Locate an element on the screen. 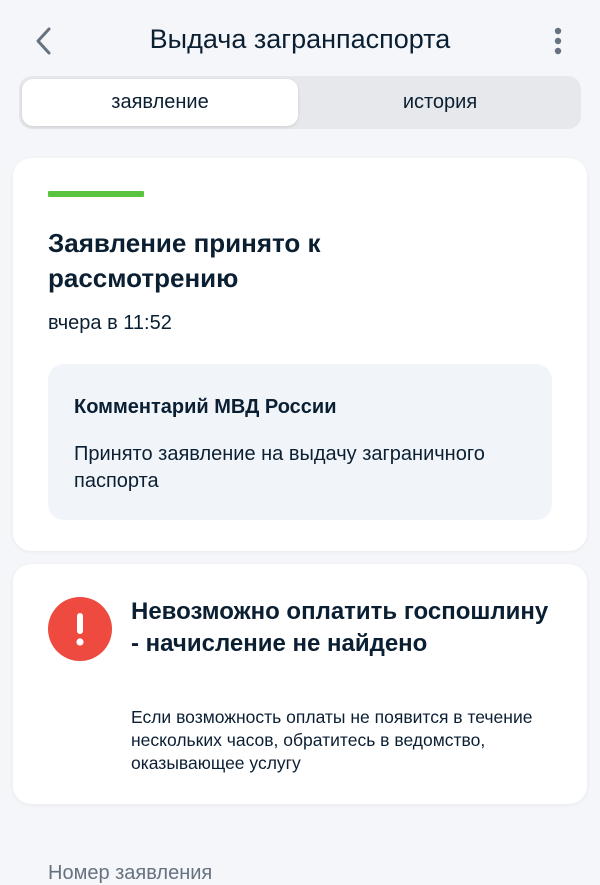 This screenshot has width=600, height=885. status-title: Заявление принято к рассмотрению is located at coordinates (184, 260).